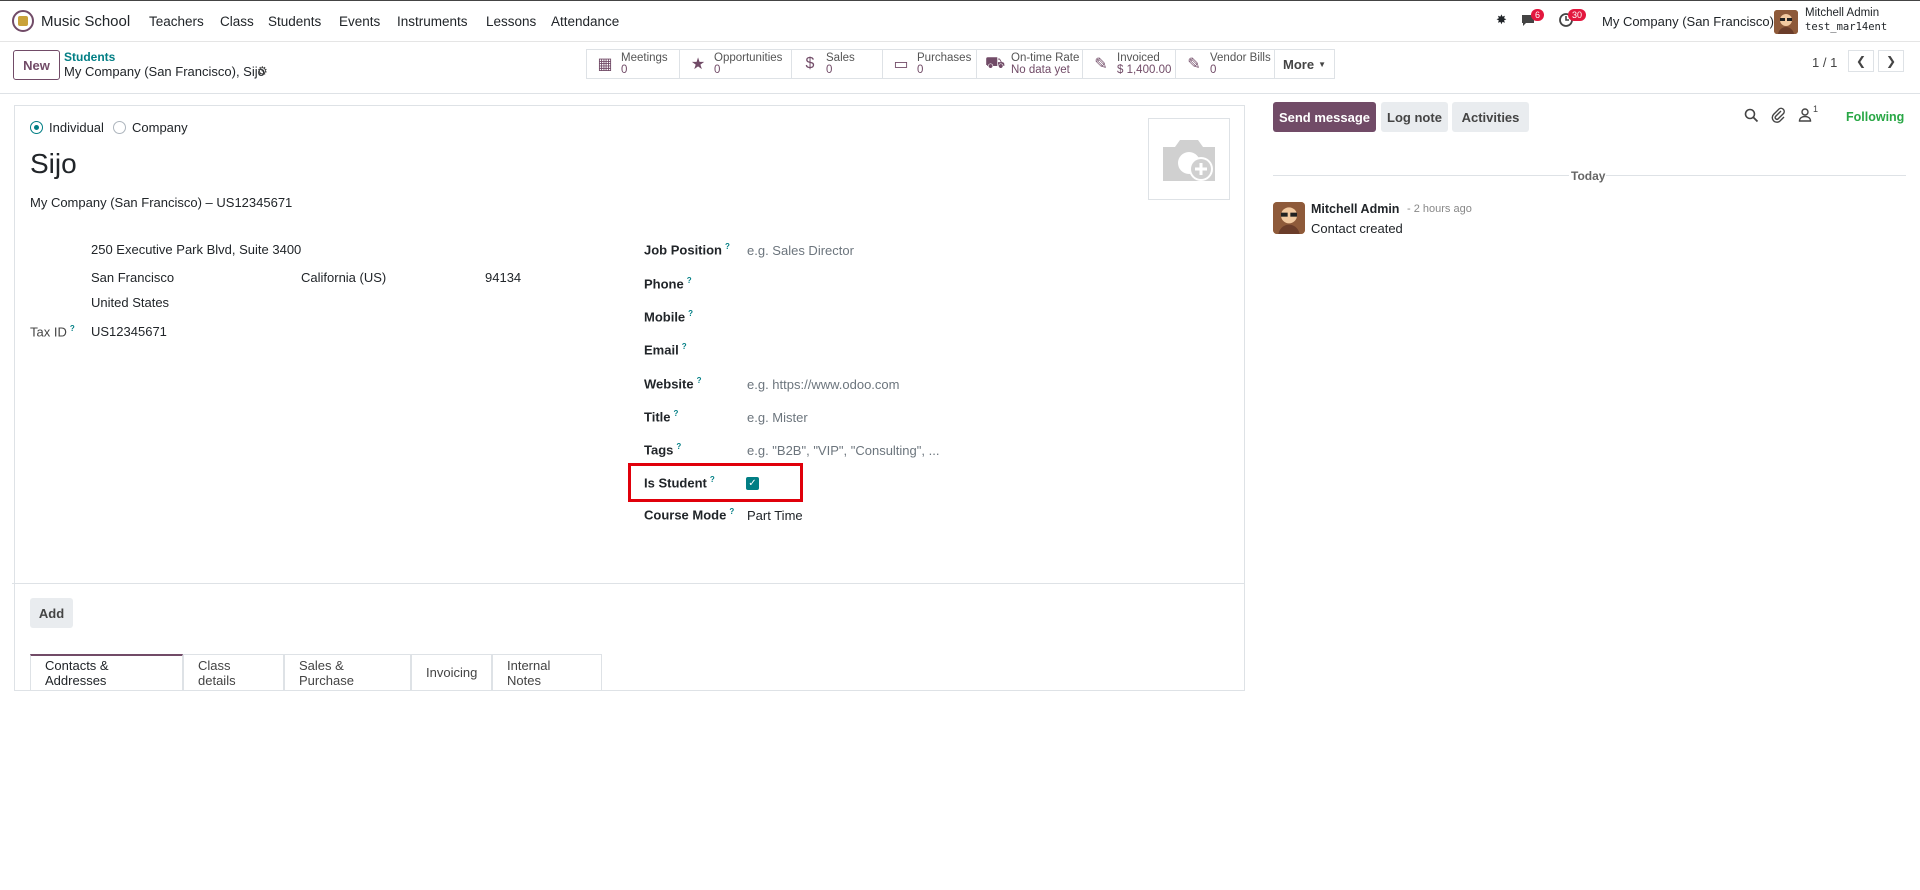 The width and height of the screenshot is (1920, 890). Describe the element at coordinates (67, 127) in the screenshot. I see `radio-individual: Individual` at that location.